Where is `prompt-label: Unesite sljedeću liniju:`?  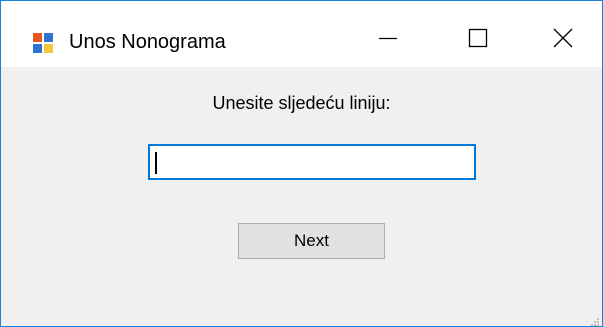 prompt-label: Unesite sljedeću liniju: is located at coordinates (301, 103).